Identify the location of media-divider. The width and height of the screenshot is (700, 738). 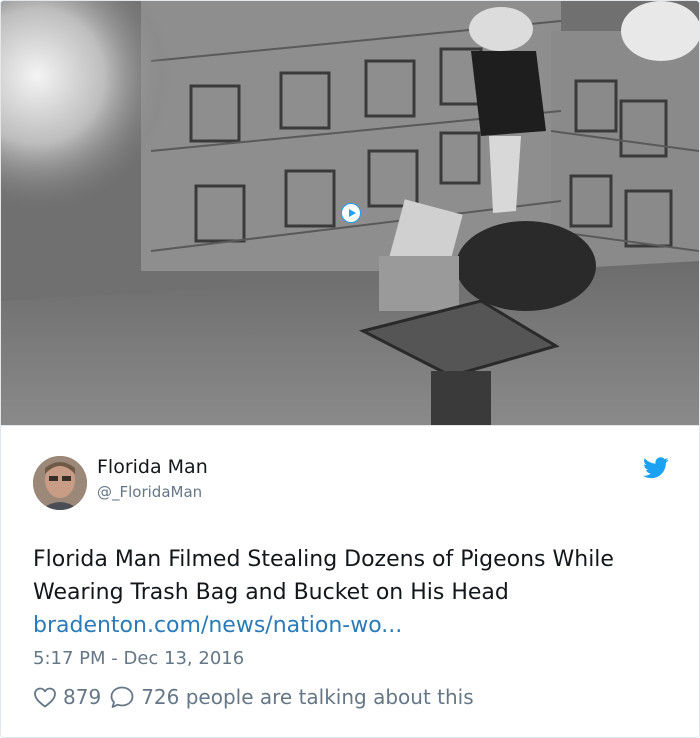
(350, 425).